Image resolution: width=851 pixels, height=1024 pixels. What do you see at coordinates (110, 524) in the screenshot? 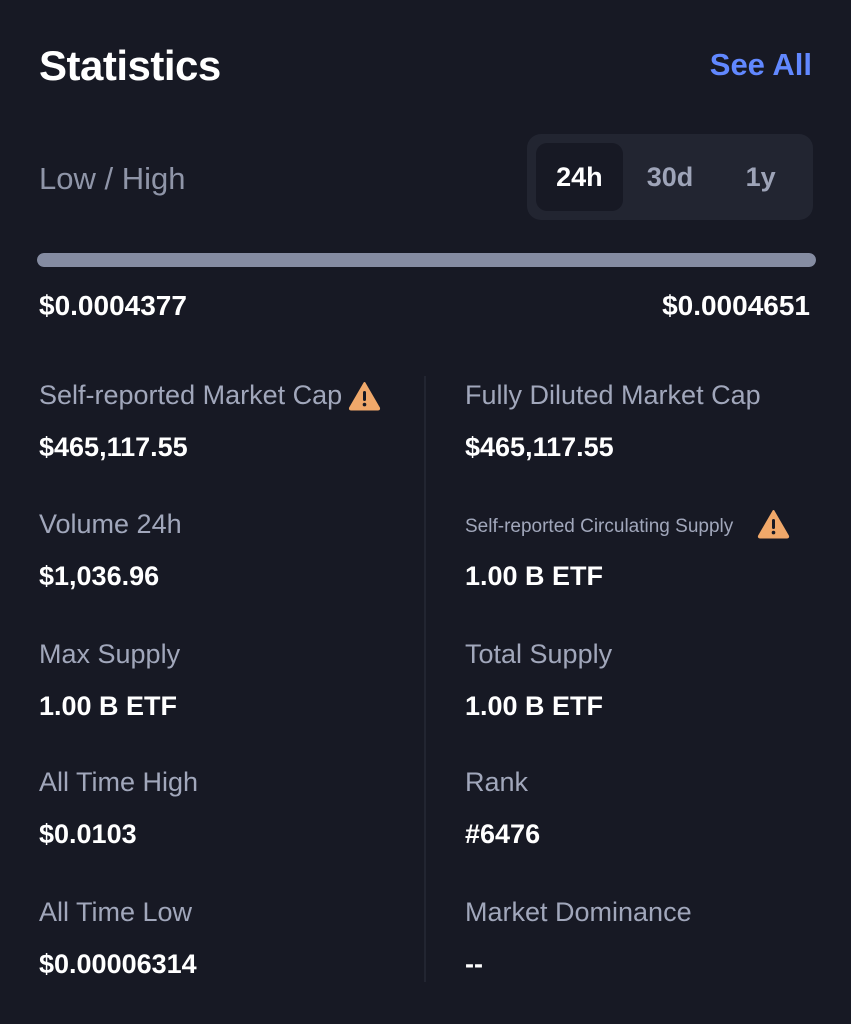
I see `stat-label: Volume 24h` at bounding box center [110, 524].